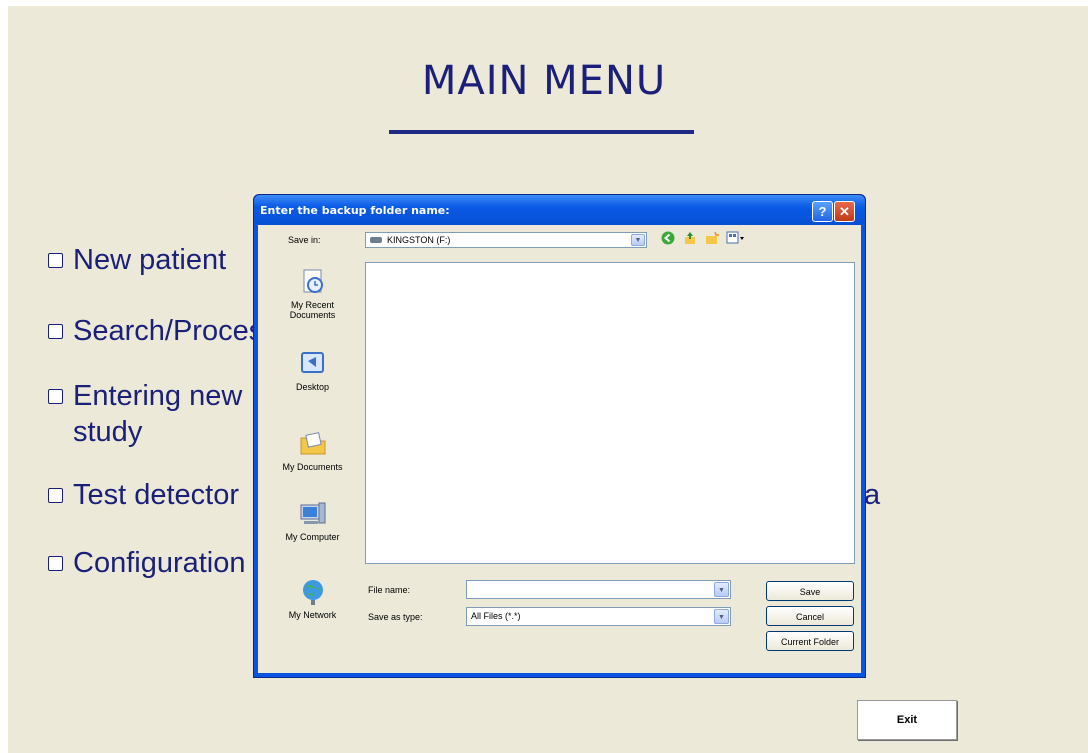 The image size is (1088, 753). What do you see at coordinates (312, 513) in the screenshot?
I see `my-computer-icon` at bounding box center [312, 513].